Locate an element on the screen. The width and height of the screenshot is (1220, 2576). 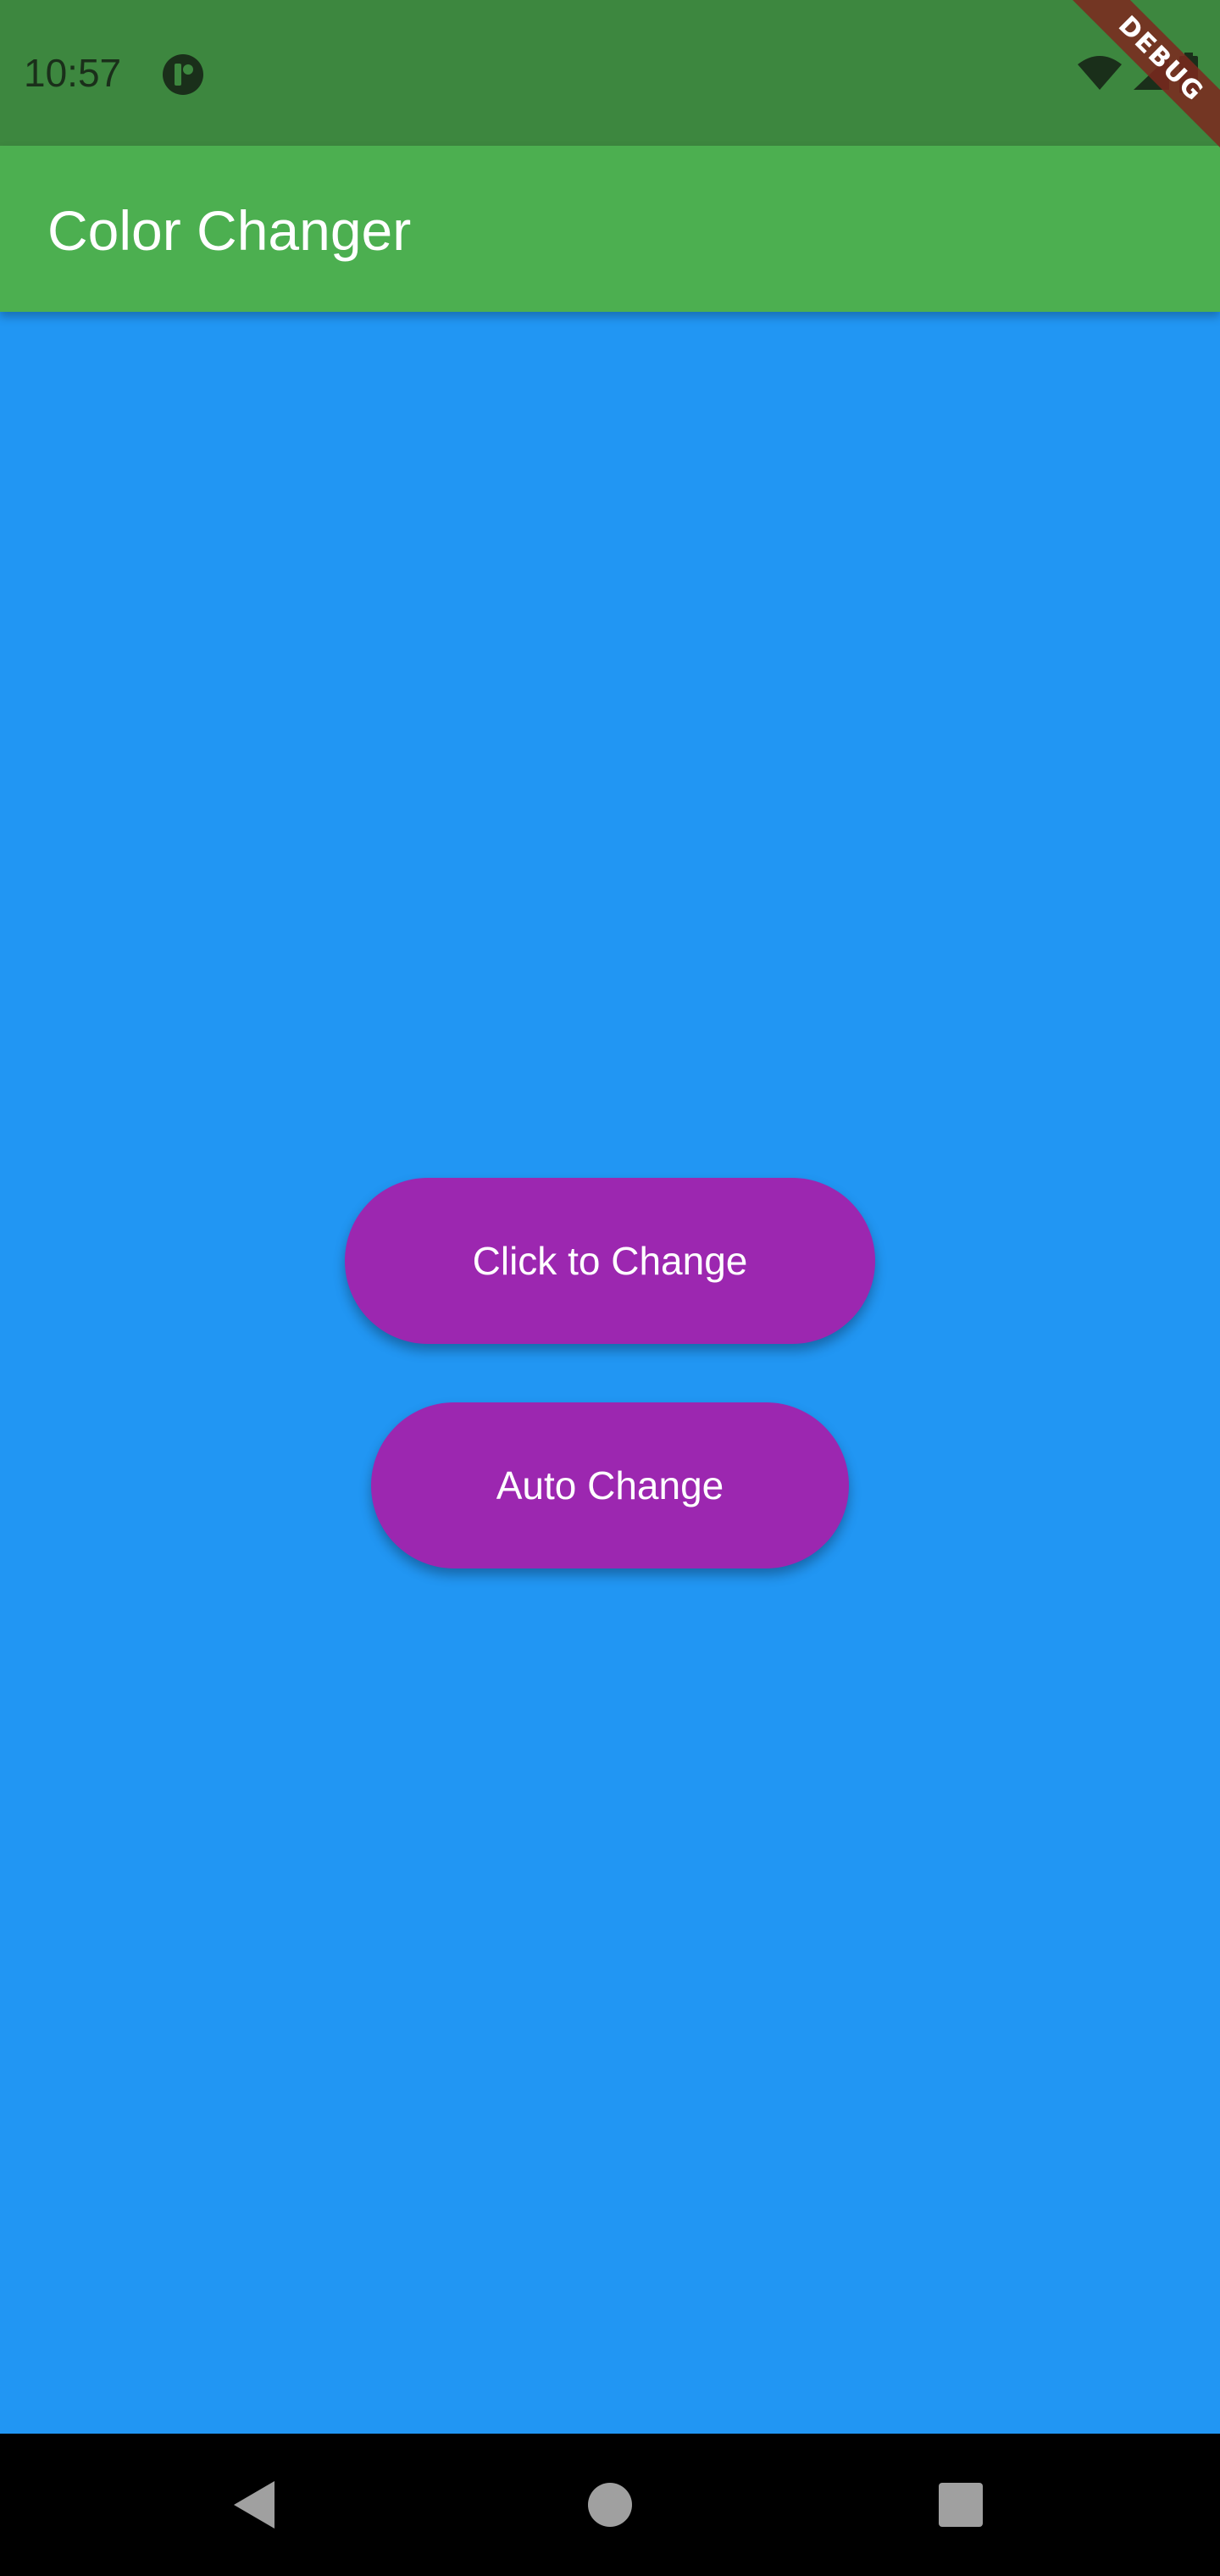
wifi-icon is located at coordinates (1099, 75).